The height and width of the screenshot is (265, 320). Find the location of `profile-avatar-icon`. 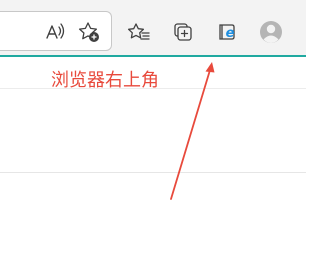

profile-avatar-icon is located at coordinates (271, 32).